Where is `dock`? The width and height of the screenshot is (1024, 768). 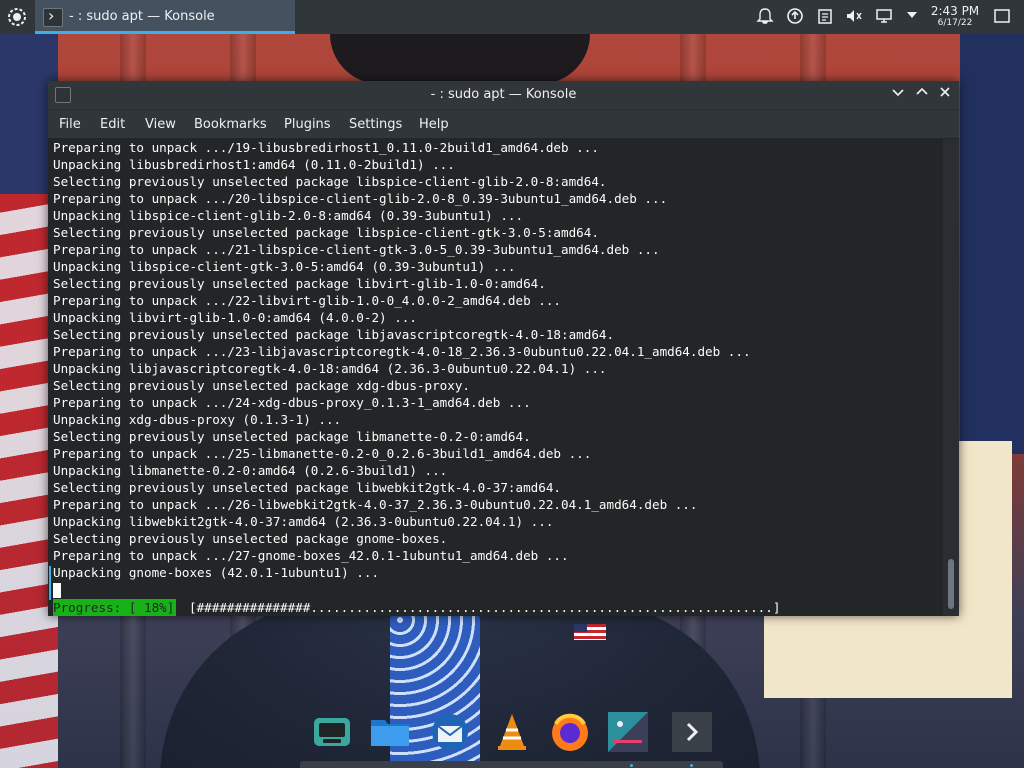 dock is located at coordinates (511, 734).